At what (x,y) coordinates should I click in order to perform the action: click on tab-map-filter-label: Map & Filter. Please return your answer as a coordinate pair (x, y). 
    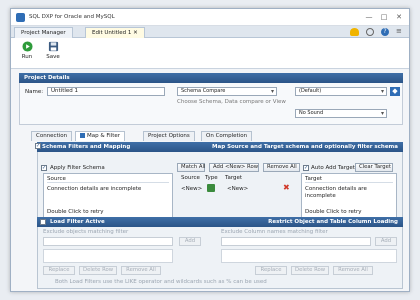
    Looking at the image, I should click on (104, 136).